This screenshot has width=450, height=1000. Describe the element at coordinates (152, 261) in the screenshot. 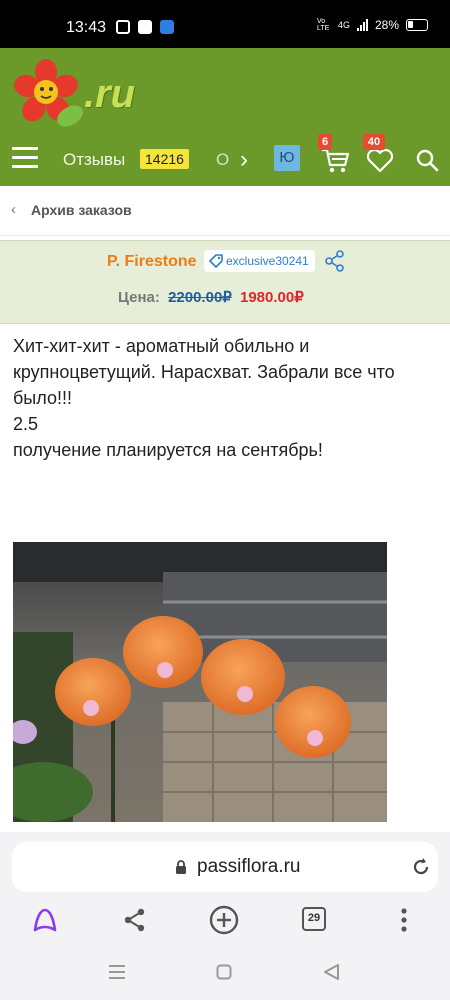

I see `product-name: P. Firestone` at that location.